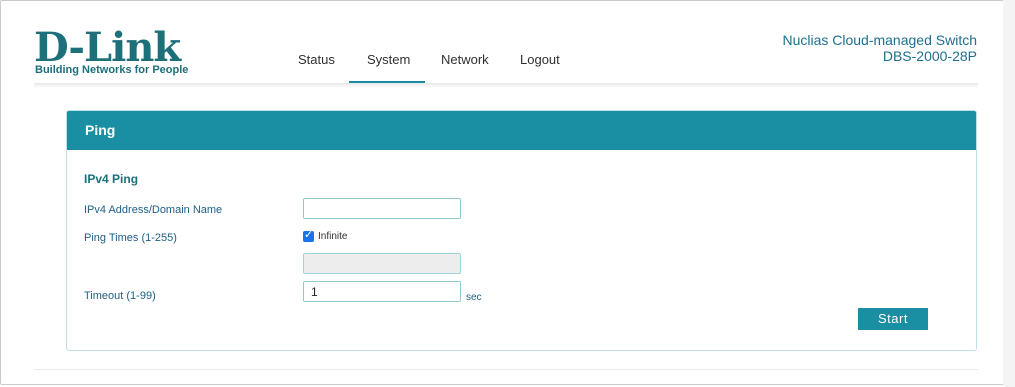 The height and width of the screenshot is (387, 1015). Describe the element at coordinates (382, 208) in the screenshot. I see `address-input` at that location.